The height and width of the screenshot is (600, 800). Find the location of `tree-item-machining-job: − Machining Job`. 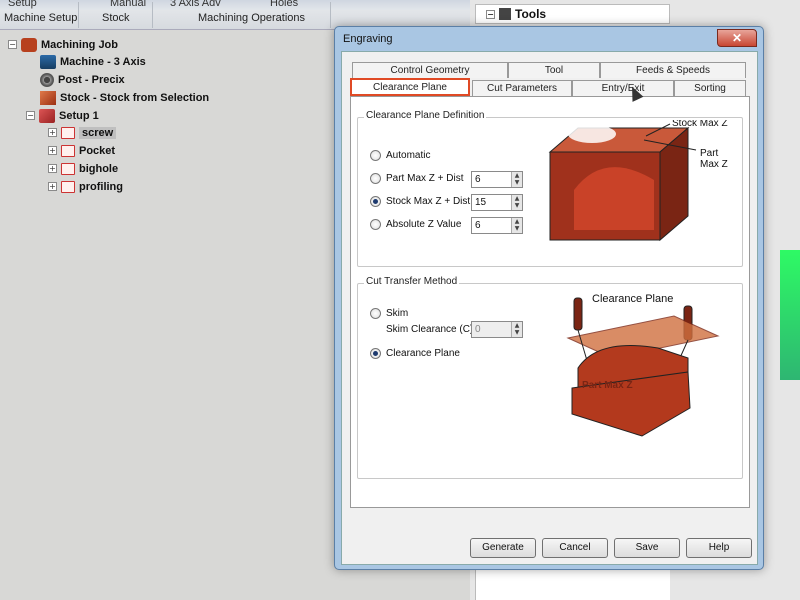

tree-item-machining-job: − Machining Job is located at coordinates (63, 44).